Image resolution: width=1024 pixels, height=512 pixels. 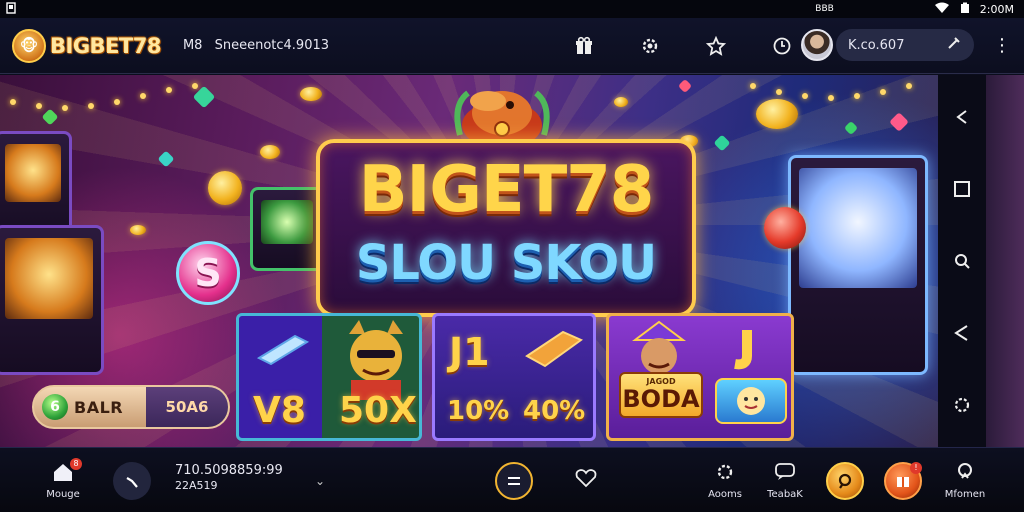 I want to click on nav-coin, so click(x=845, y=480).